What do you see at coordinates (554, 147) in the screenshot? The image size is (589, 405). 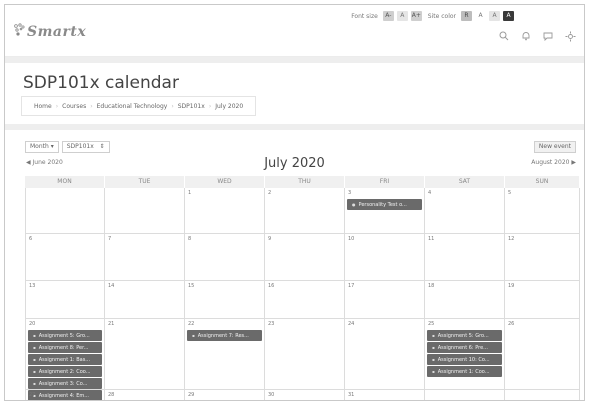 I see `new-event-button: New event` at bounding box center [554, 147].